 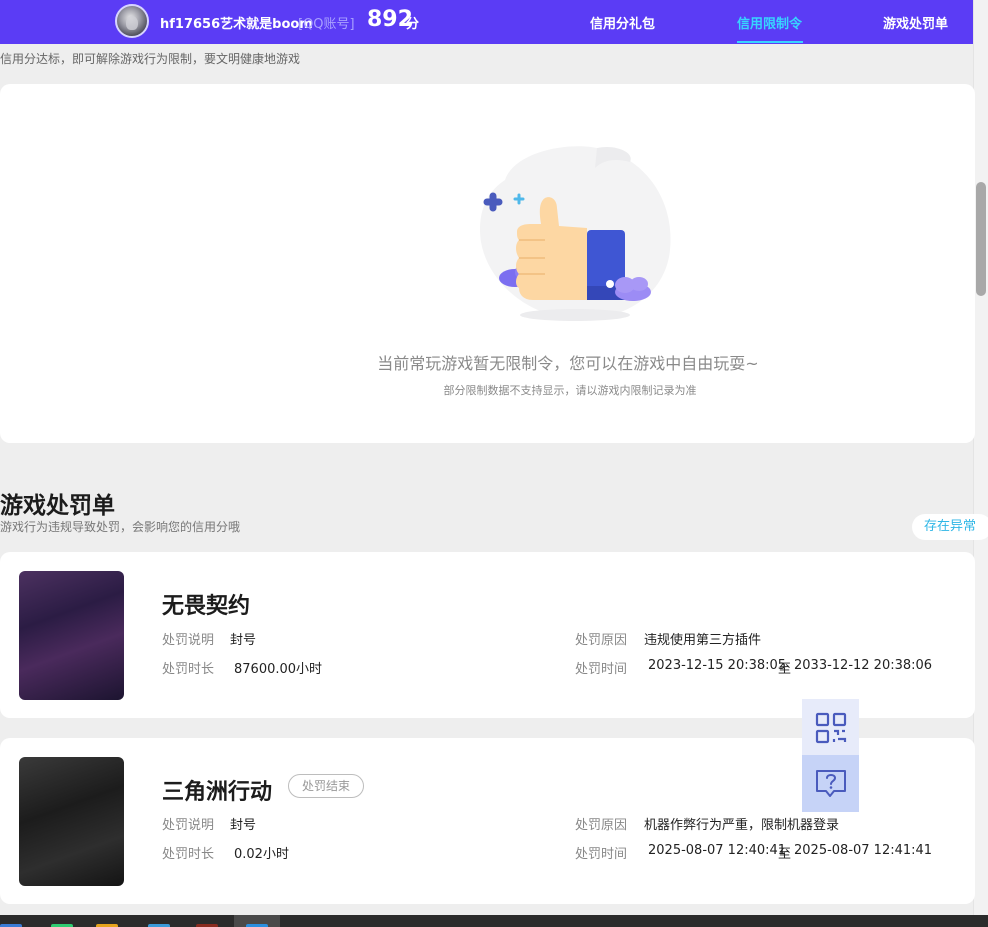 I want to click on qr-code-icon, so click(x=830, y=727).